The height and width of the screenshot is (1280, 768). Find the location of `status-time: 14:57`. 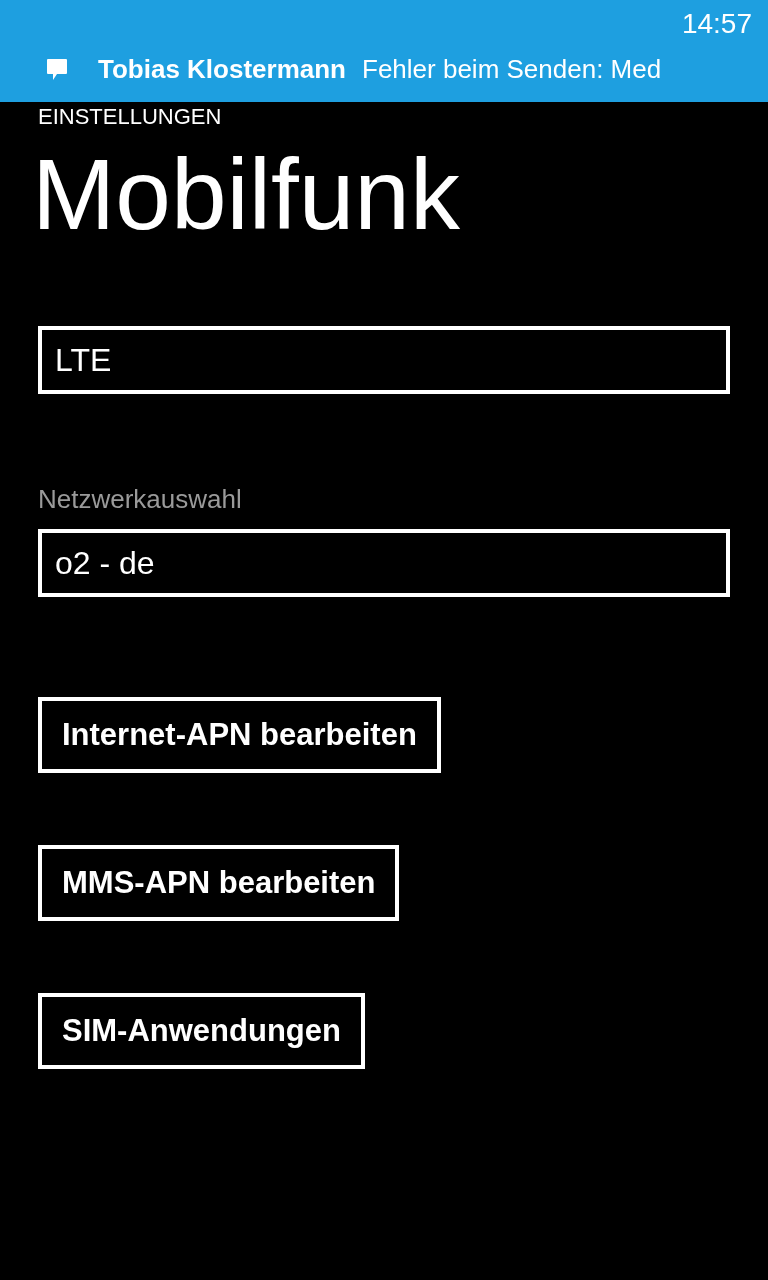

status-time: 14:57 is located at coordinates (716, 24).